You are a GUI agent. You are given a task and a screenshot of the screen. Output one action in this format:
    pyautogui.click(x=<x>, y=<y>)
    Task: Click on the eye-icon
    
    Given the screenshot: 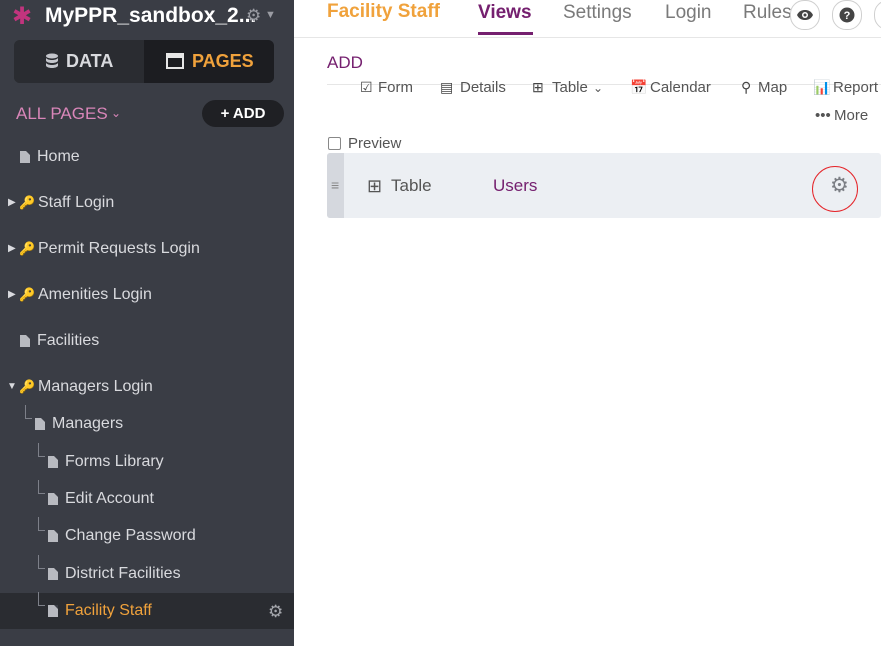 What is the action you would take?
    pyautogui.click(x=805, y=15)
    